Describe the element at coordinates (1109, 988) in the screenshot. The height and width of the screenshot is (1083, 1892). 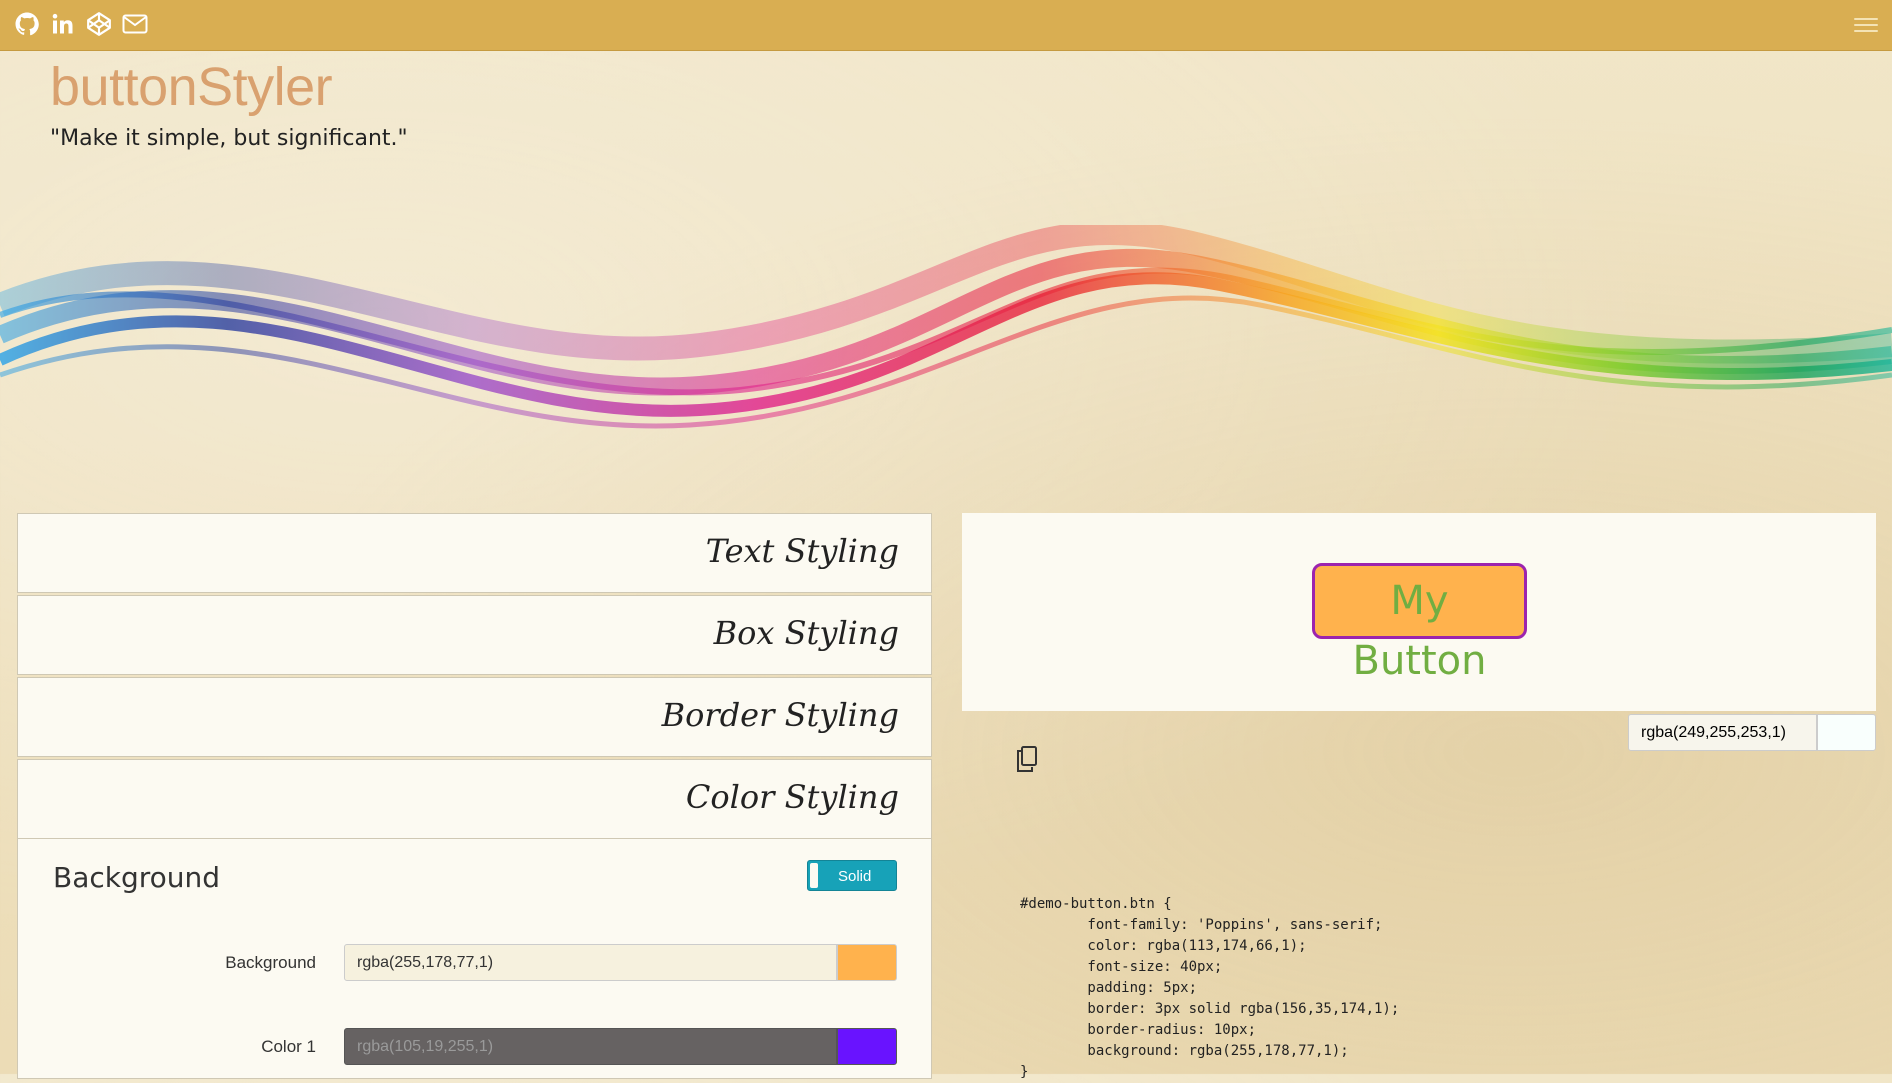
I see `code-line: padding: 5px;` at that location.